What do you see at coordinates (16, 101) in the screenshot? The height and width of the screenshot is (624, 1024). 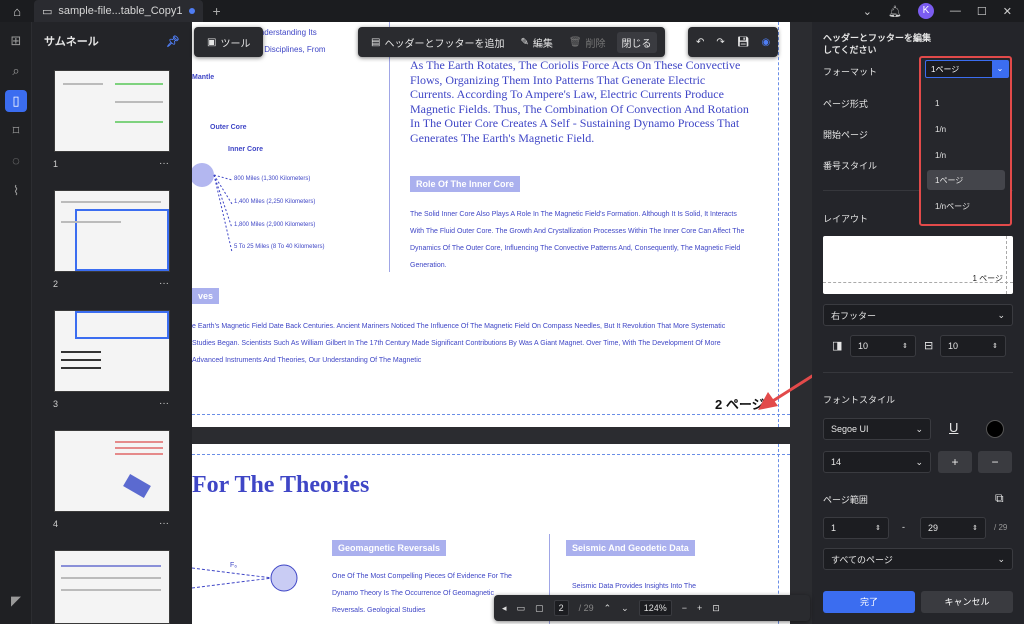 I see `pages-icon: ▯` at bounding box center [16, 101].